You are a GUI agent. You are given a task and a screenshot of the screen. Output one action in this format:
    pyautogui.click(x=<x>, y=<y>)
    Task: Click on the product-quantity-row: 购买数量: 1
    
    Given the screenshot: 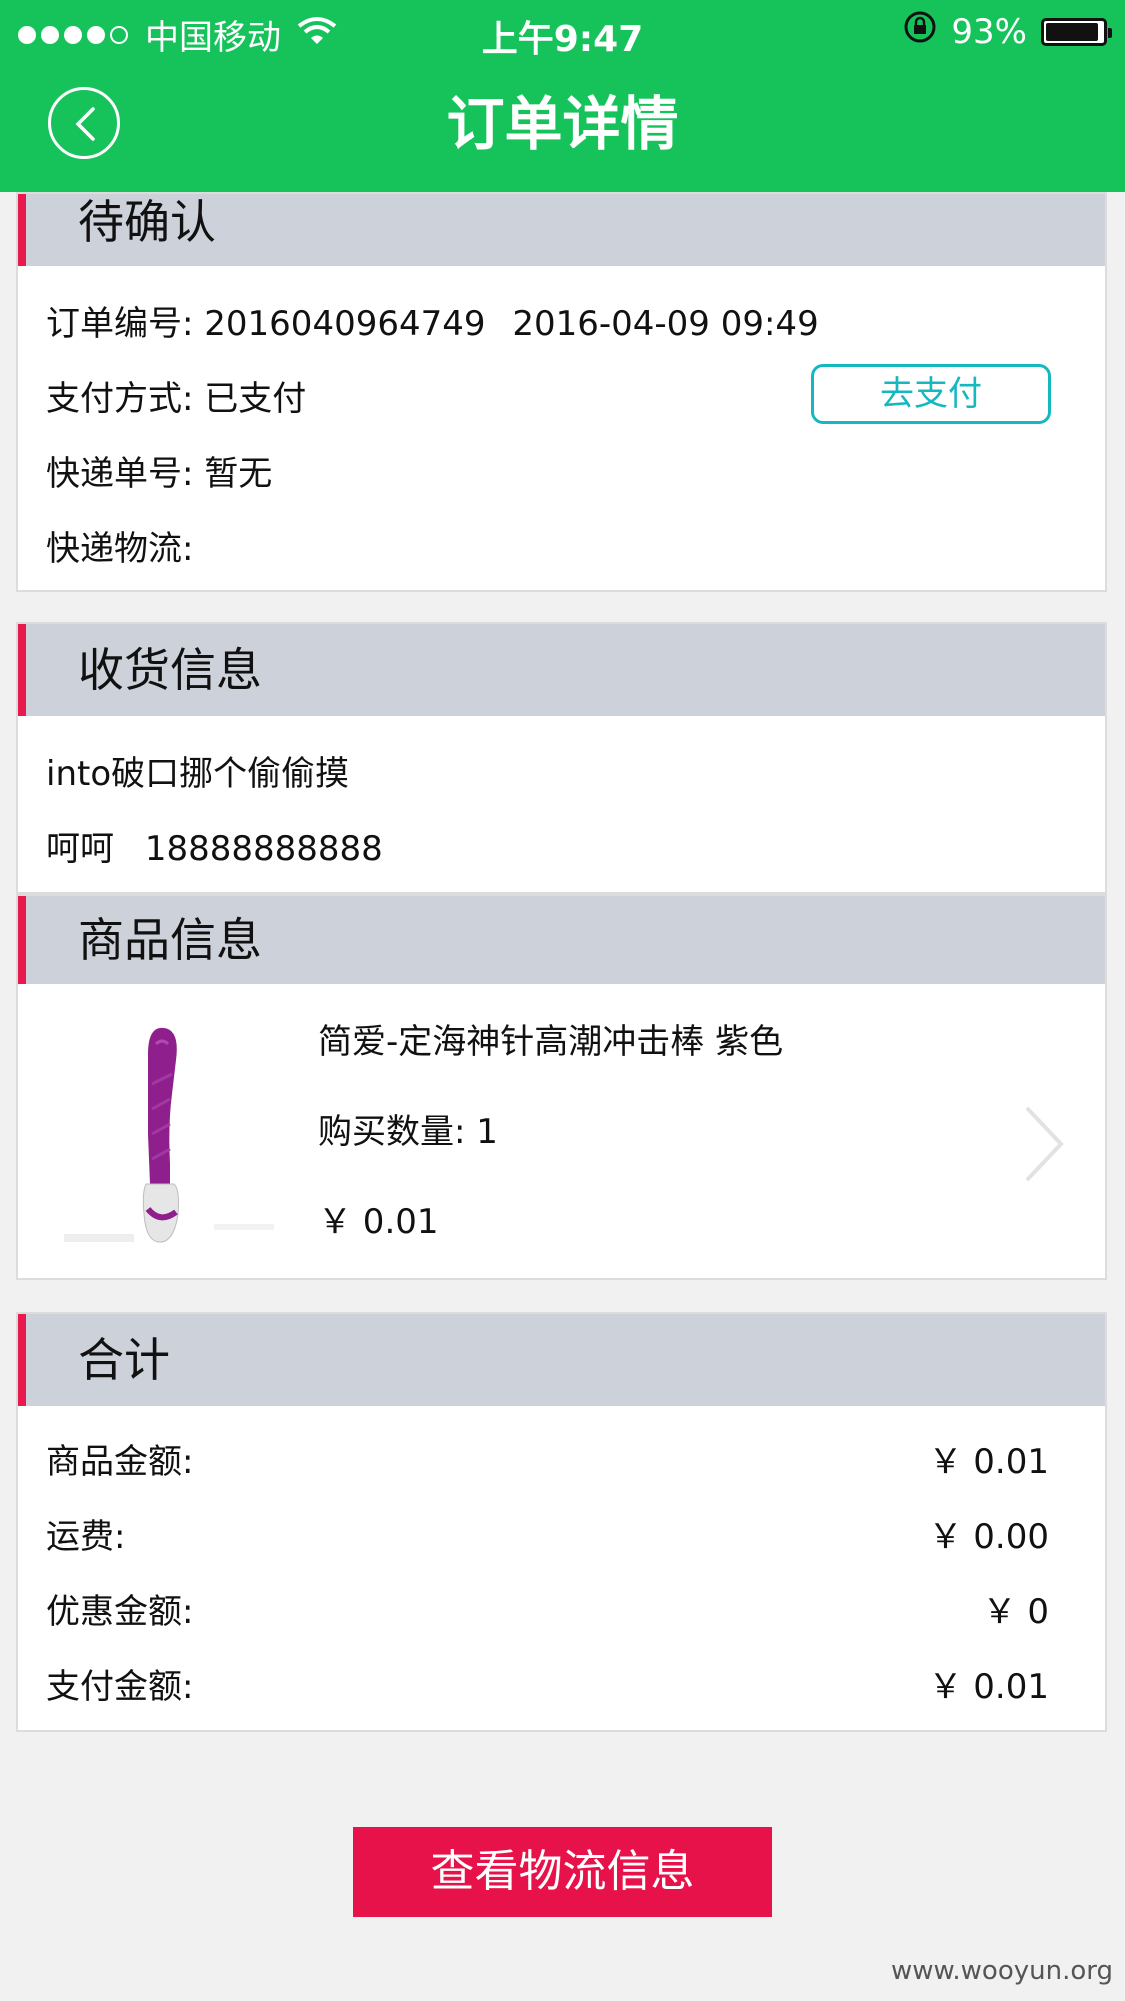 What is the action you would take?
    pyautogui.click(x=408, y=1132)
    